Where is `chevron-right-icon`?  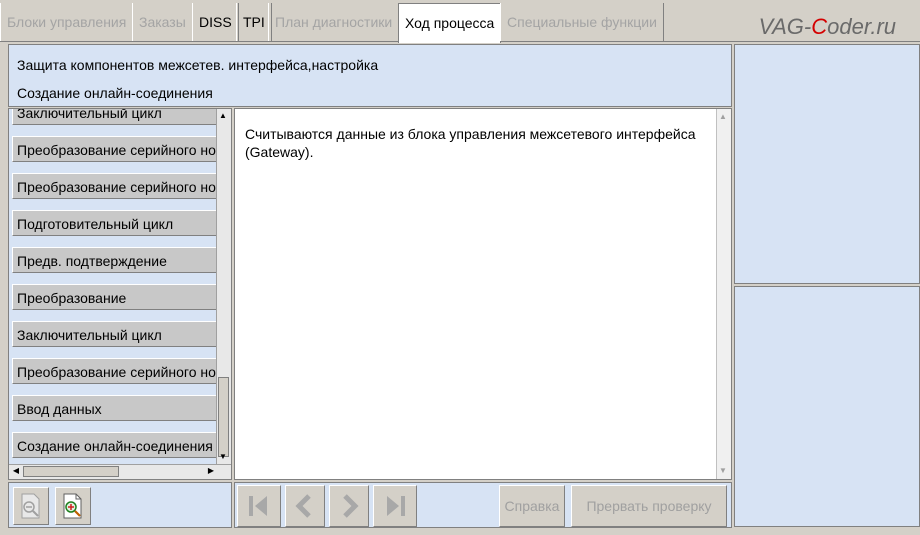 chevron-right-icon is located at coordinates (351, 506).